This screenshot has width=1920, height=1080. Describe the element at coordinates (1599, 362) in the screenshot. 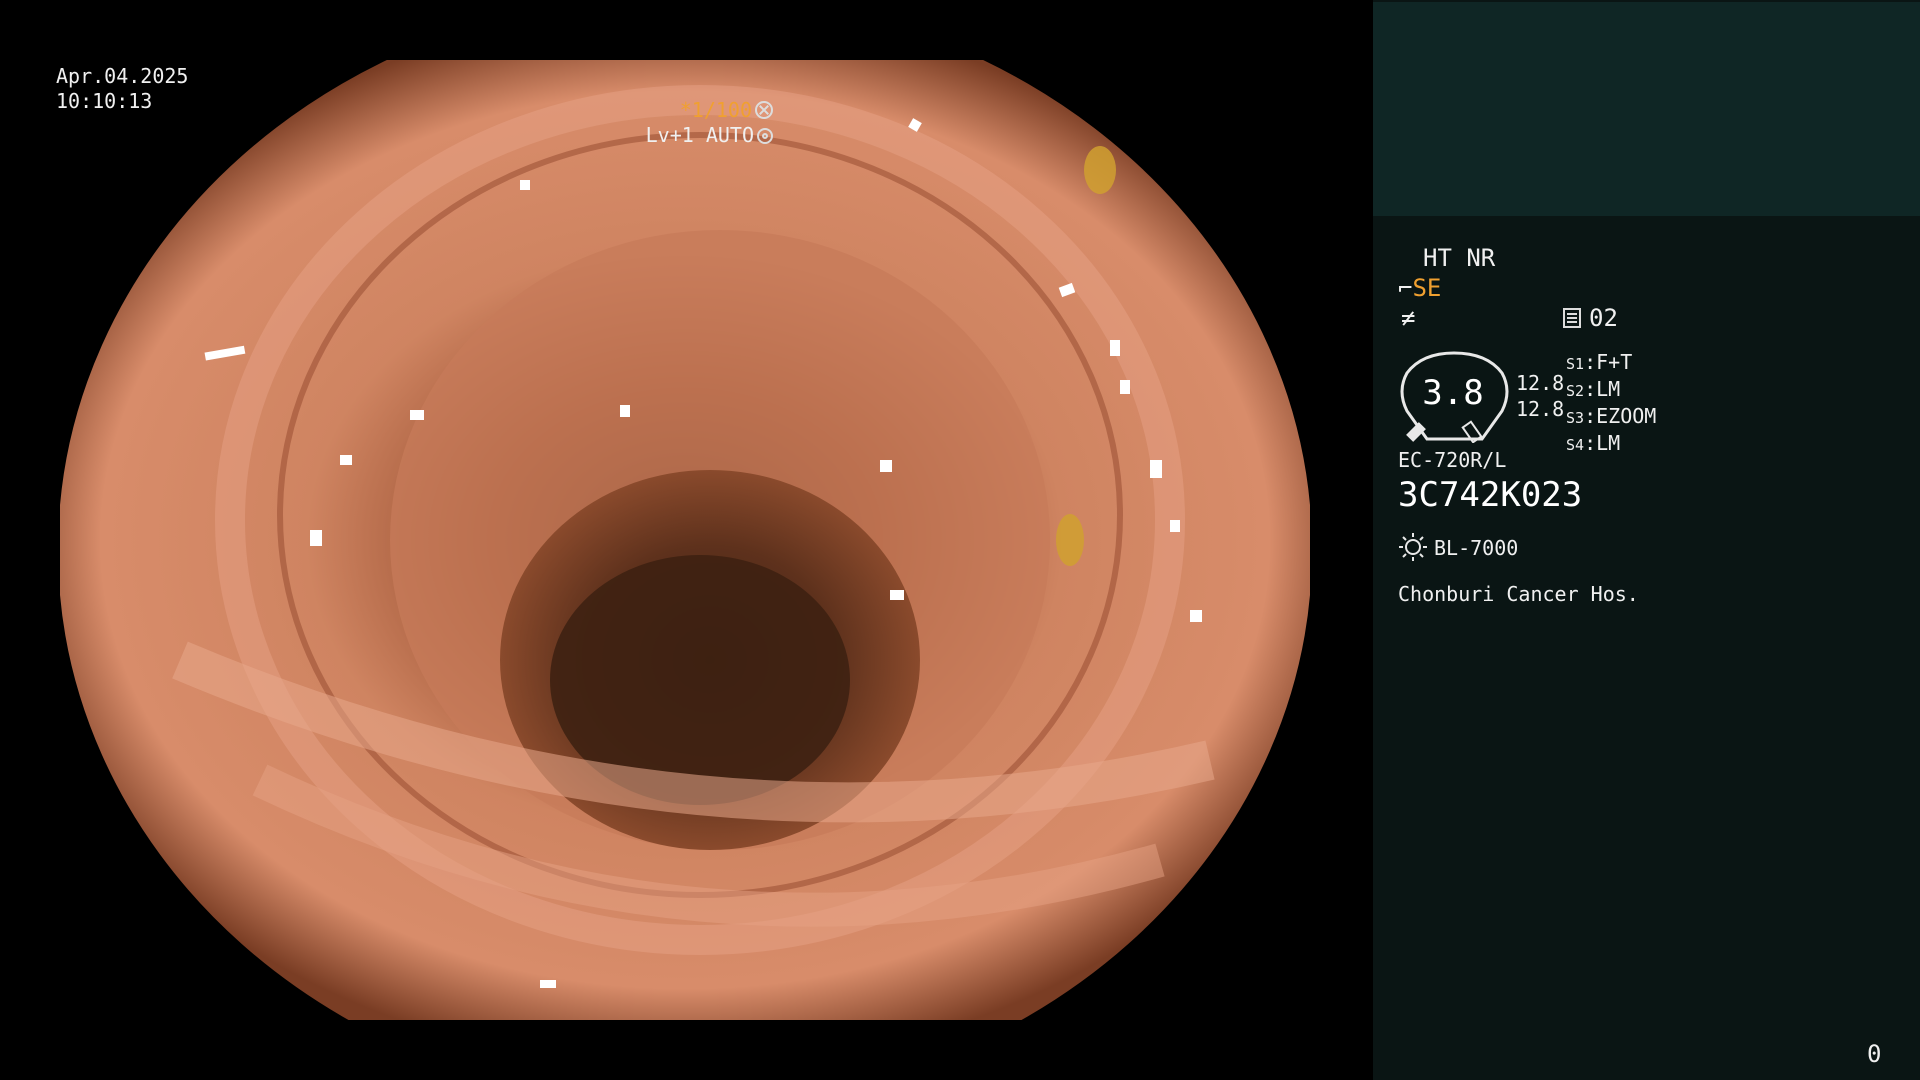

I see `scope-button-row: S1:F+T` at that location.